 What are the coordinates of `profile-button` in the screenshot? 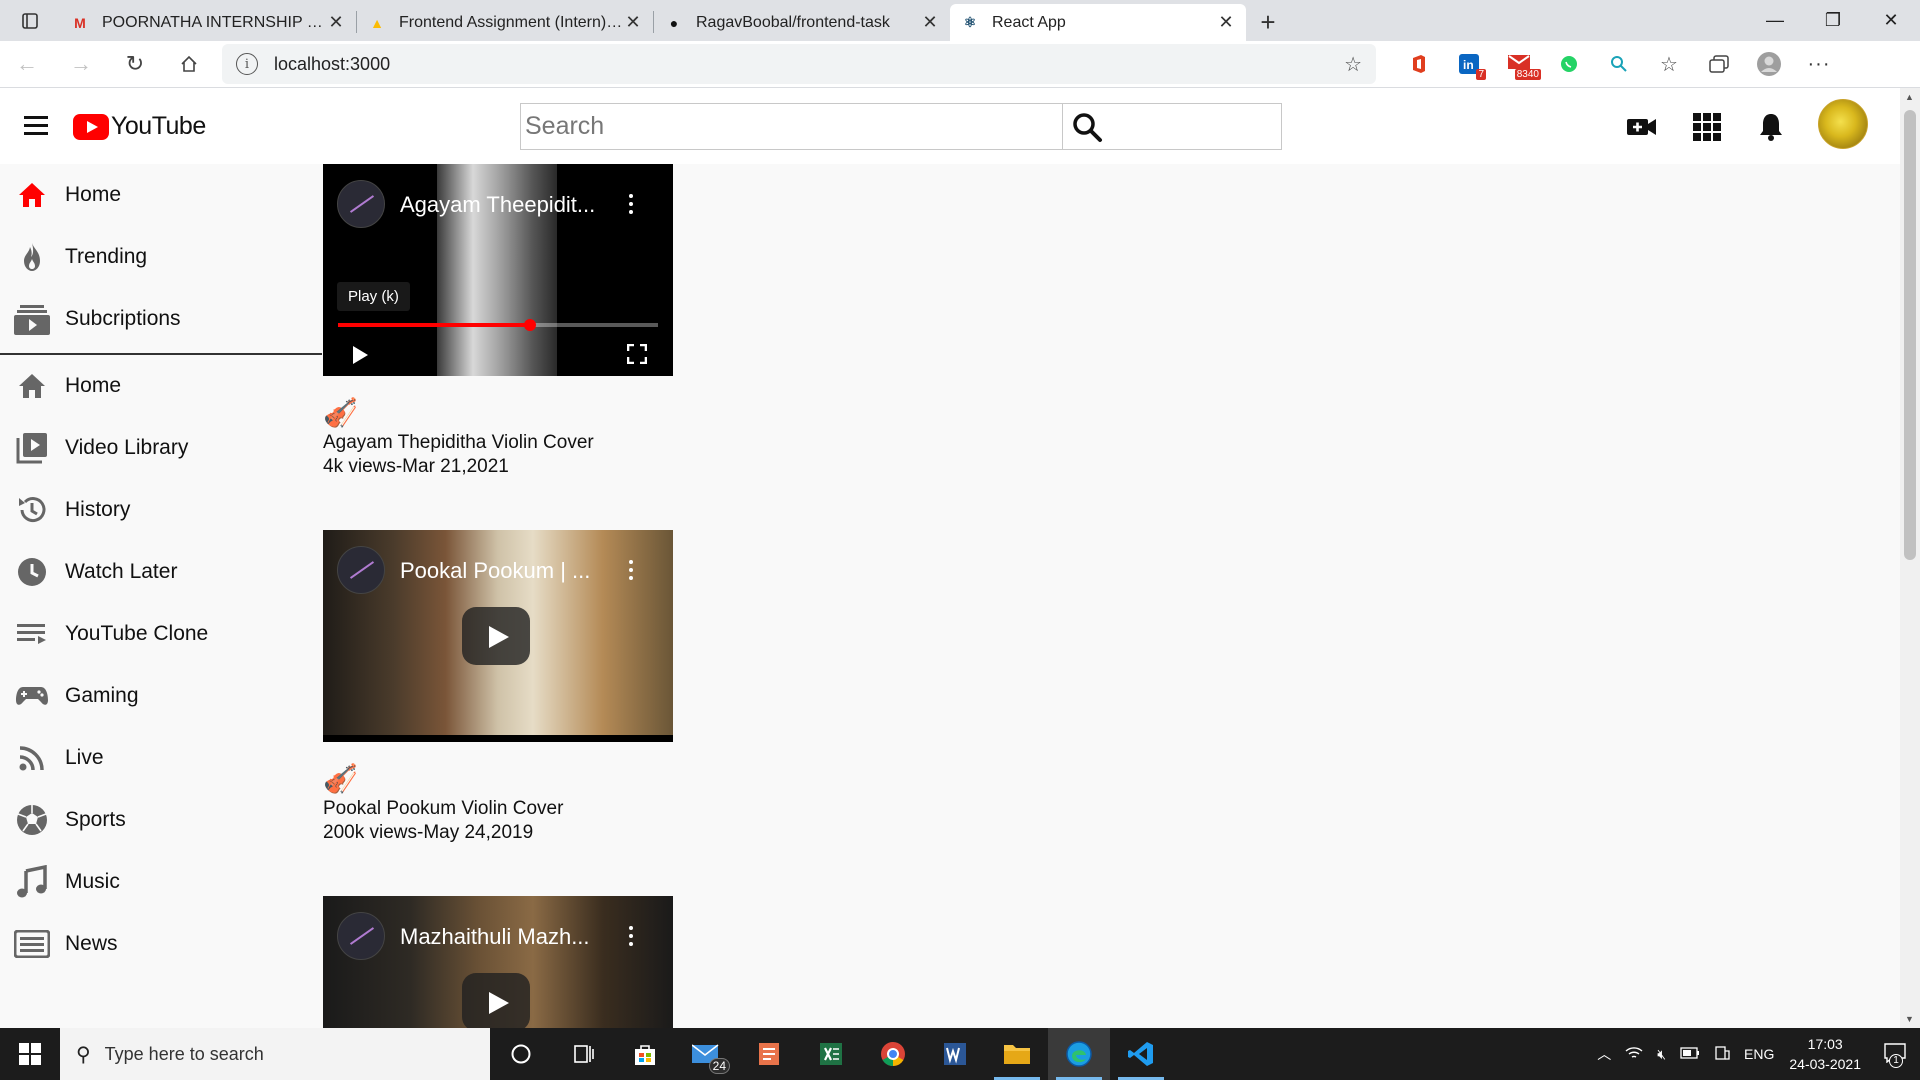 It's located at (1769, 64).